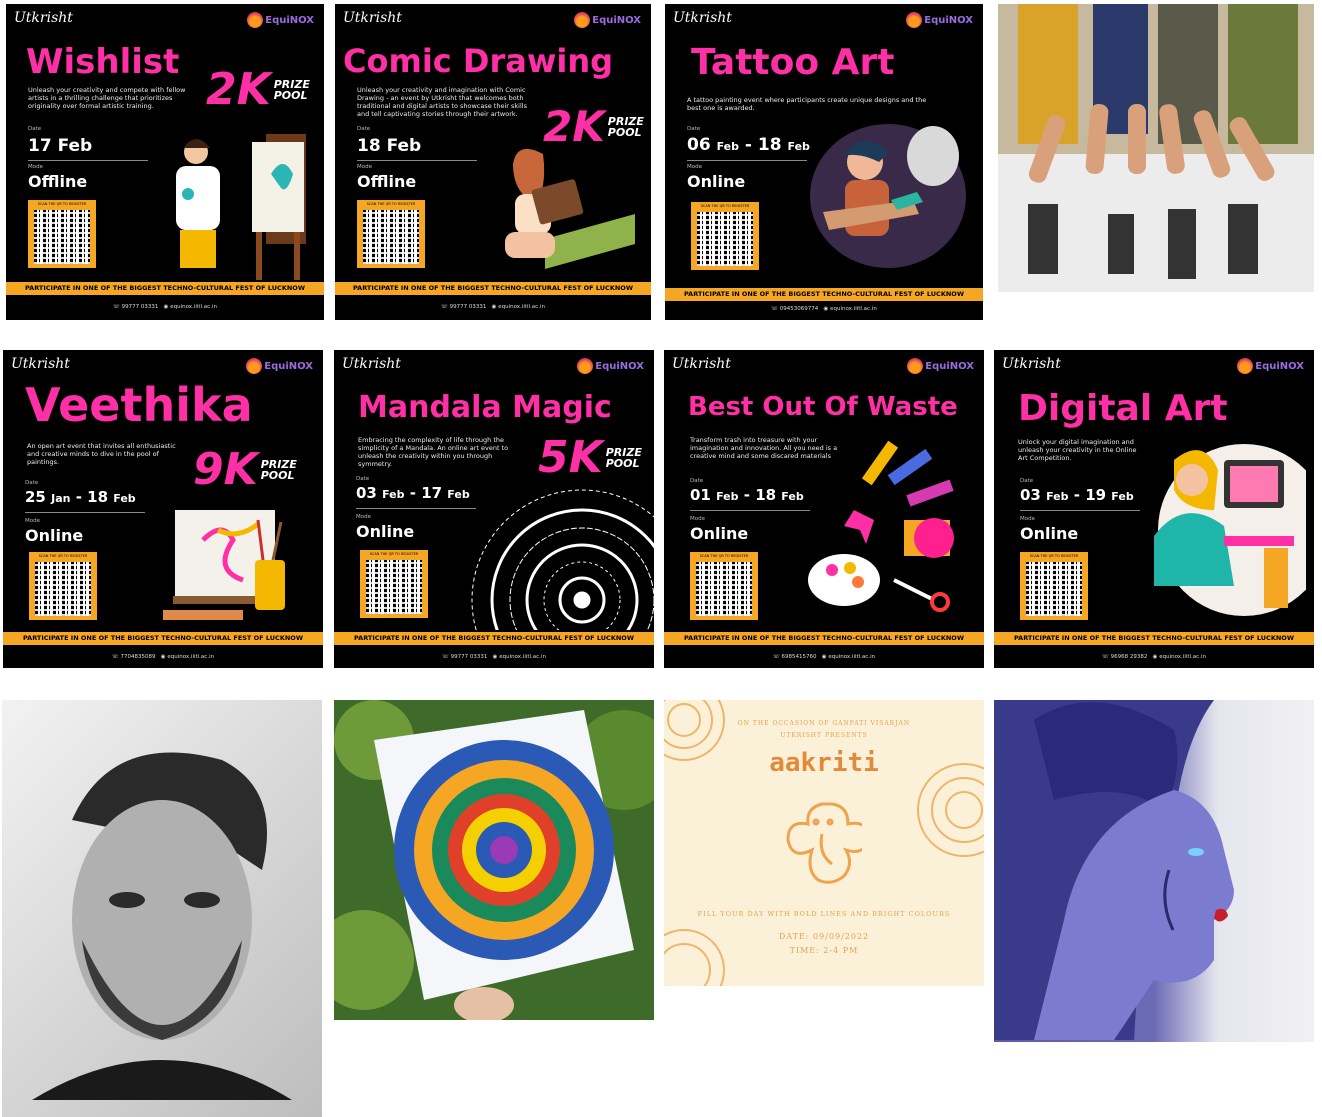  I want to click on prize-pool: 5K PRIZE POOL, so click(590, 457).